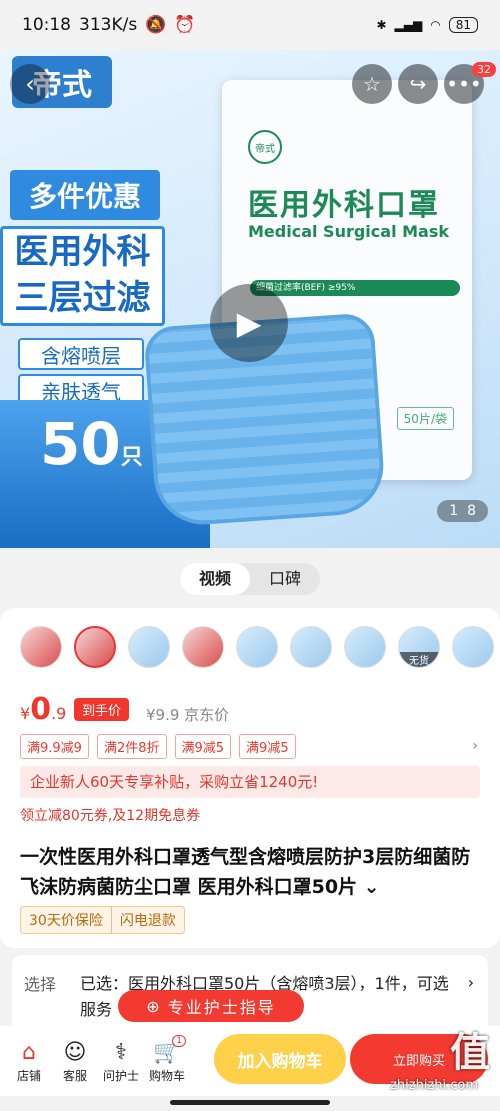  Describe the element at coordinates (54, 746) in the screenshot. I see `coupon-tag: 满9.9减9` at that location.